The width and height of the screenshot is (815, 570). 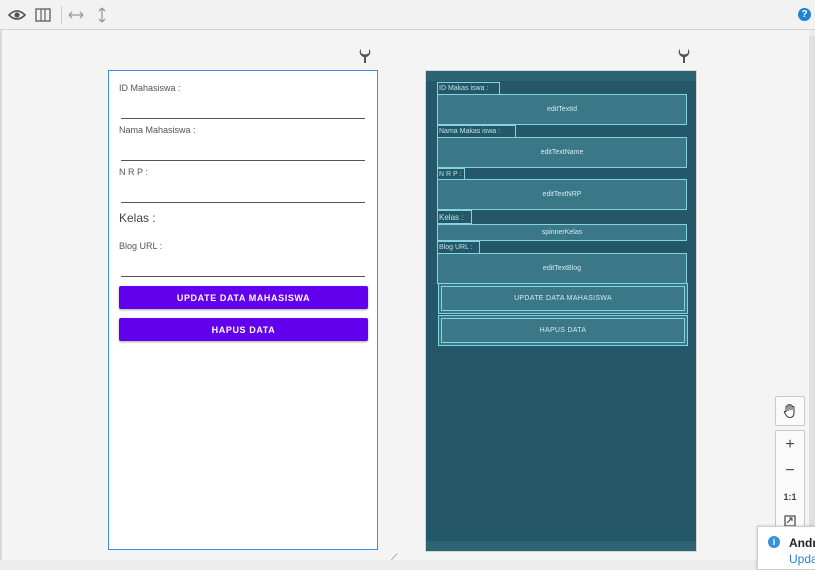 What do you see at coordinates (243, 276) in the screenshot?
I see `blog-url-input` at bounding box center [243, 276].